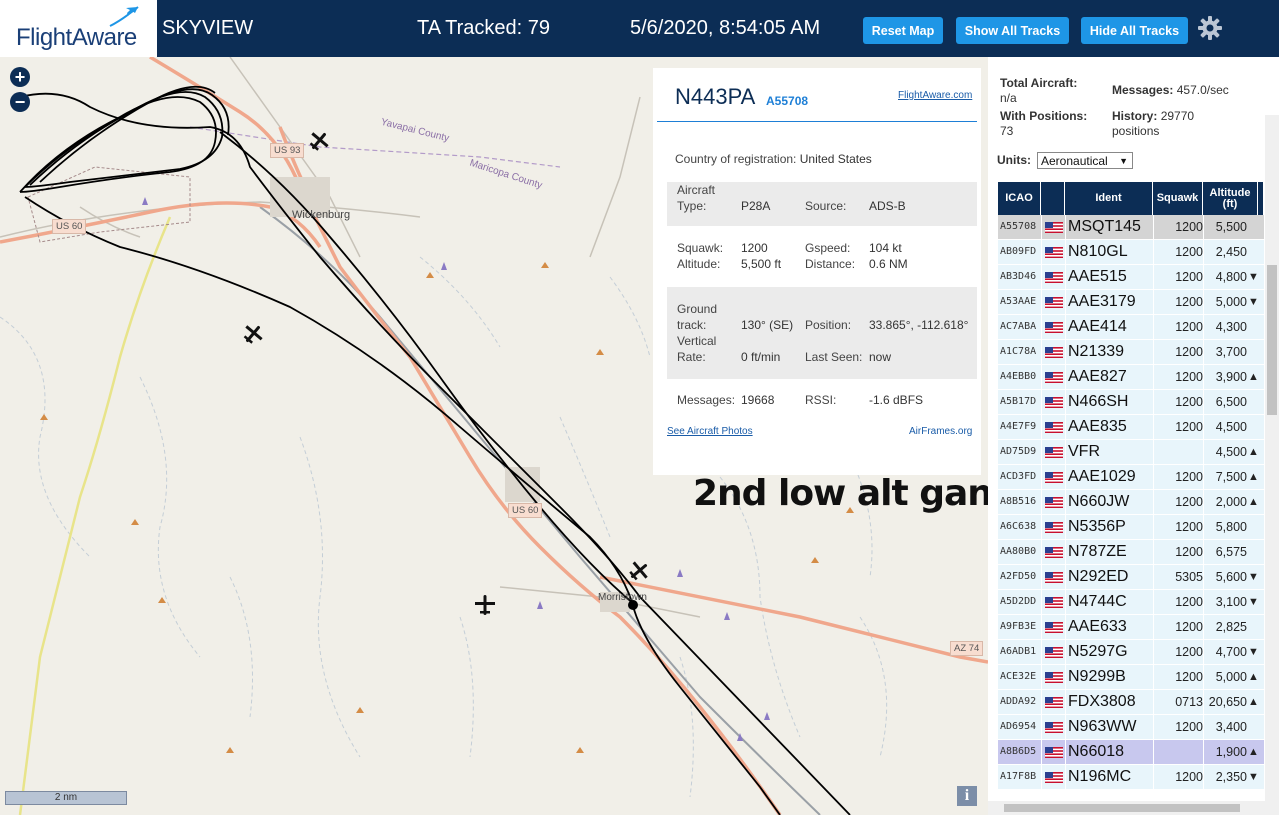 The width and height of the screenshot is (1279, 815). What do you see at coordinates (1231, 302) in the screenshot?
I see `row-altitude: 5,000` at bounding box center [1231, 302].